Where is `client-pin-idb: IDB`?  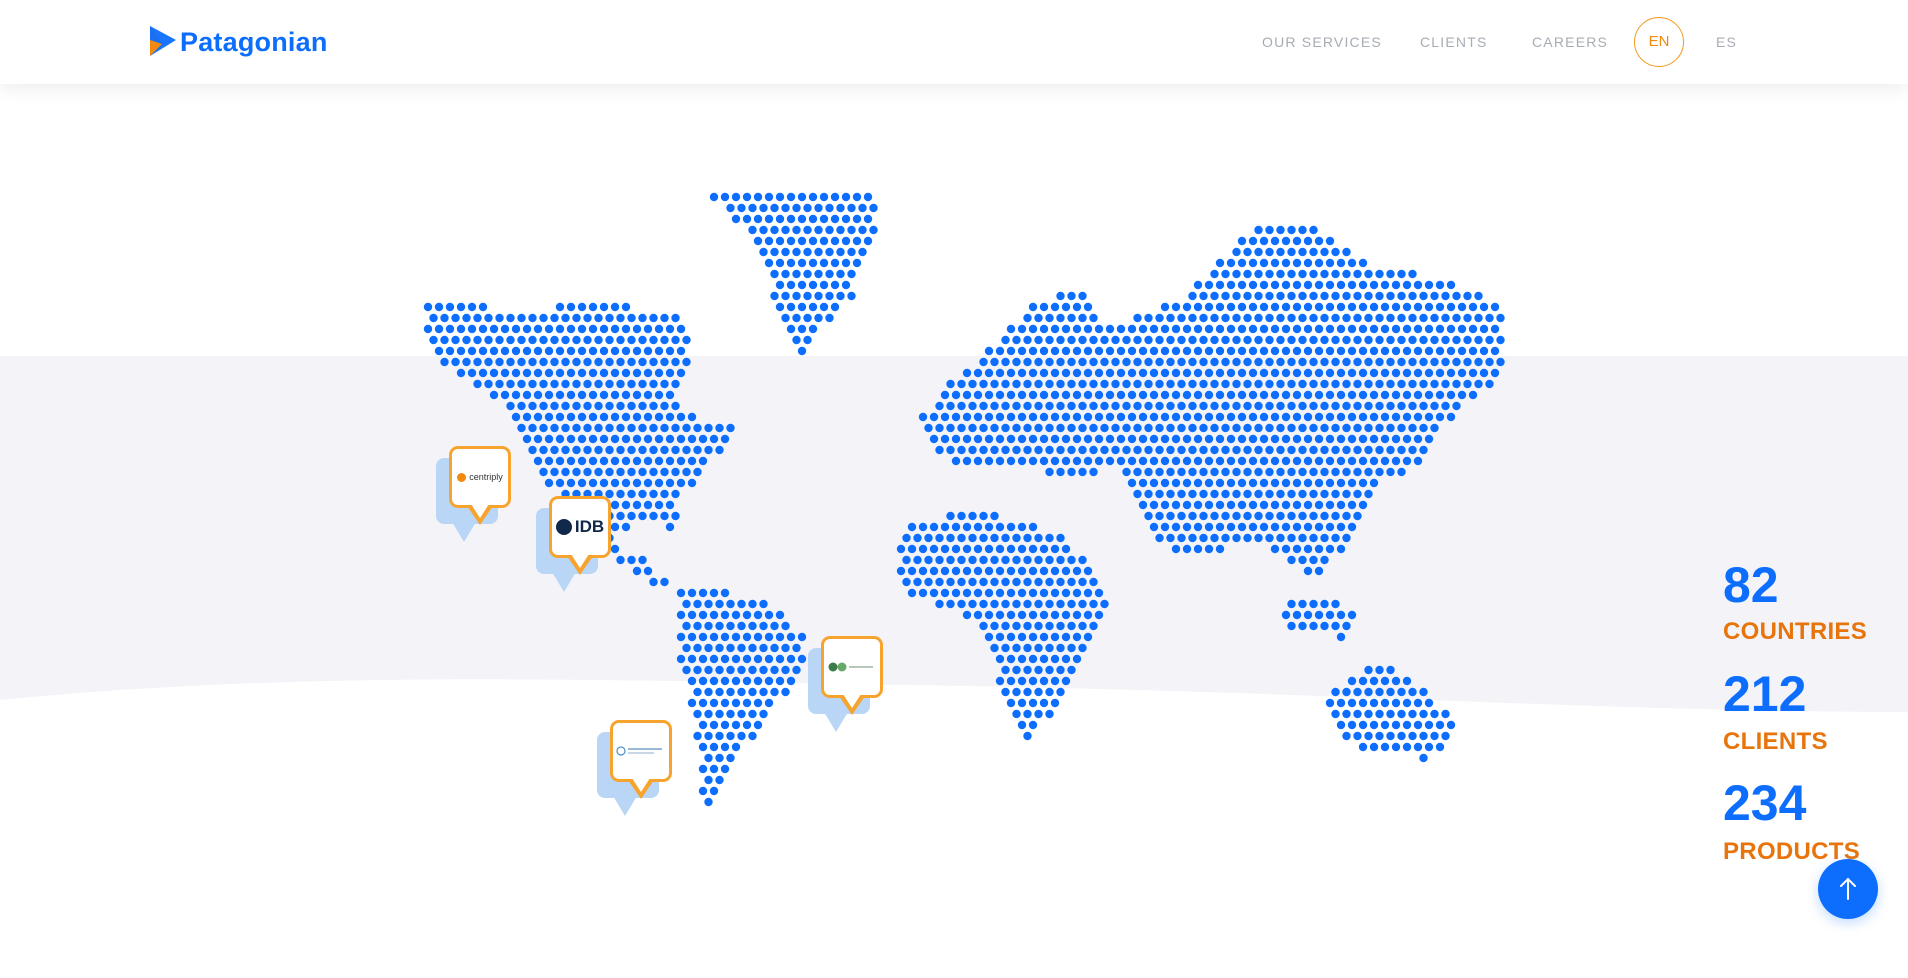 client-pin-idb: IDB is located at coordinates (581, 549).